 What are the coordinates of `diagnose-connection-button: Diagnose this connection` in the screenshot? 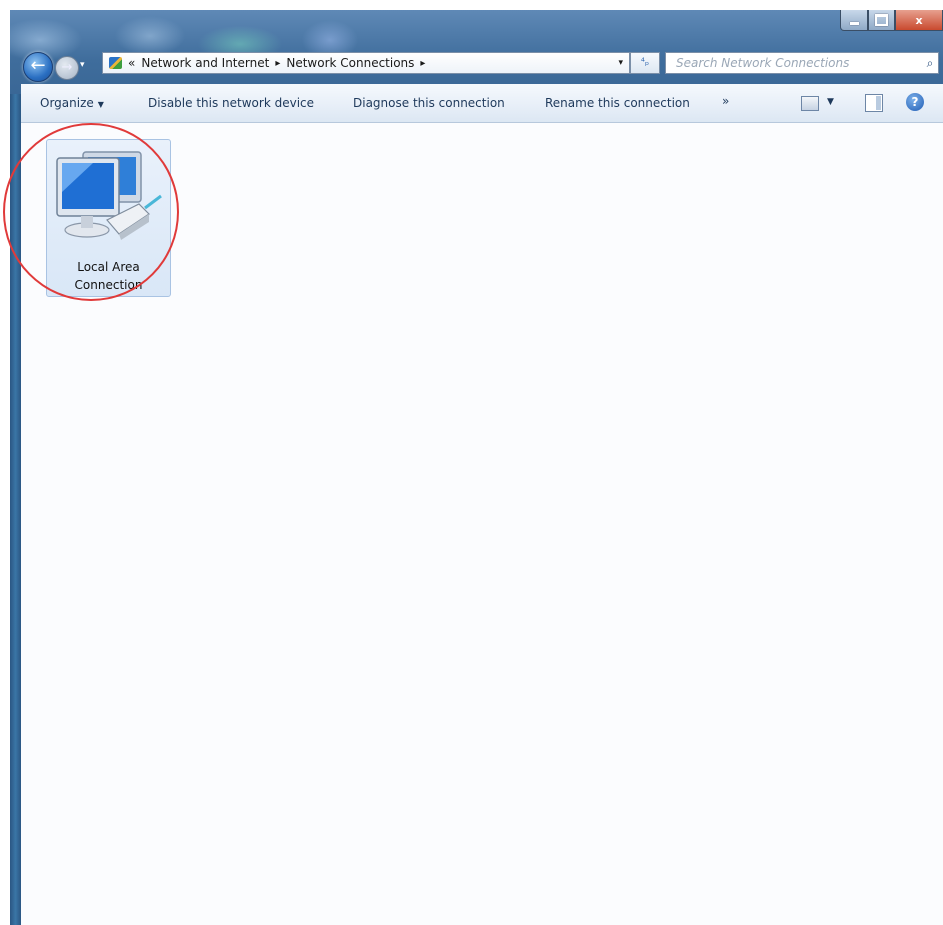 It's located at (429, 103).